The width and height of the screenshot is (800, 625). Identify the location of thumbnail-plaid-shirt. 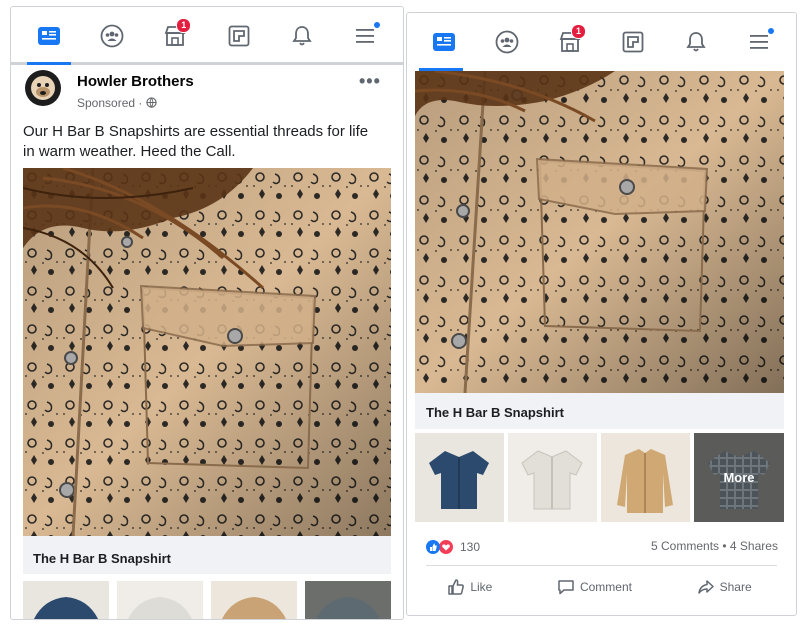
(348, 600).